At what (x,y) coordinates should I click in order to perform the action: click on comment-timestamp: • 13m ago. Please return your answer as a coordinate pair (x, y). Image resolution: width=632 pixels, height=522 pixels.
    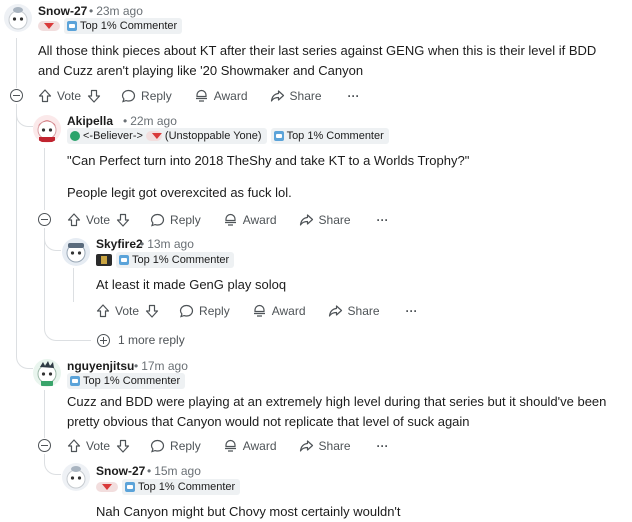
    Looking at the image, I should click on (167, 244).